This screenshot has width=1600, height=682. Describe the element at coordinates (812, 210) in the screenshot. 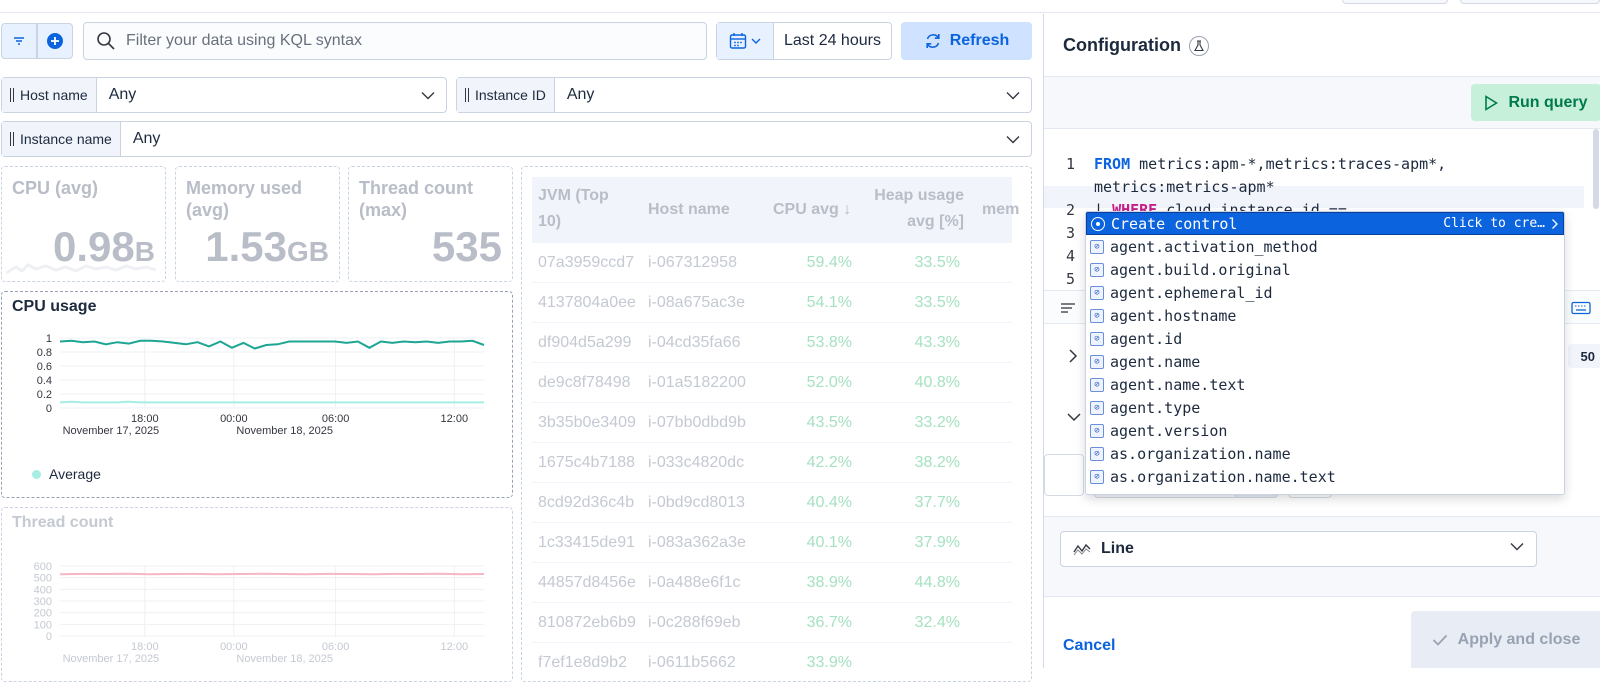

I see `col-cpu: CPU avg ↓` at that location.